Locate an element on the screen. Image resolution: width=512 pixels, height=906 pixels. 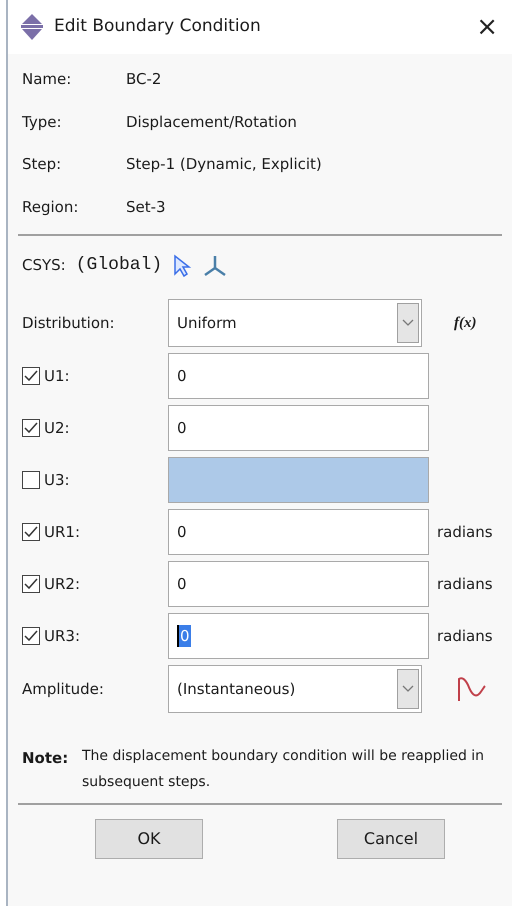
dialog-button: Cancel is located at coordinates (391, 839).